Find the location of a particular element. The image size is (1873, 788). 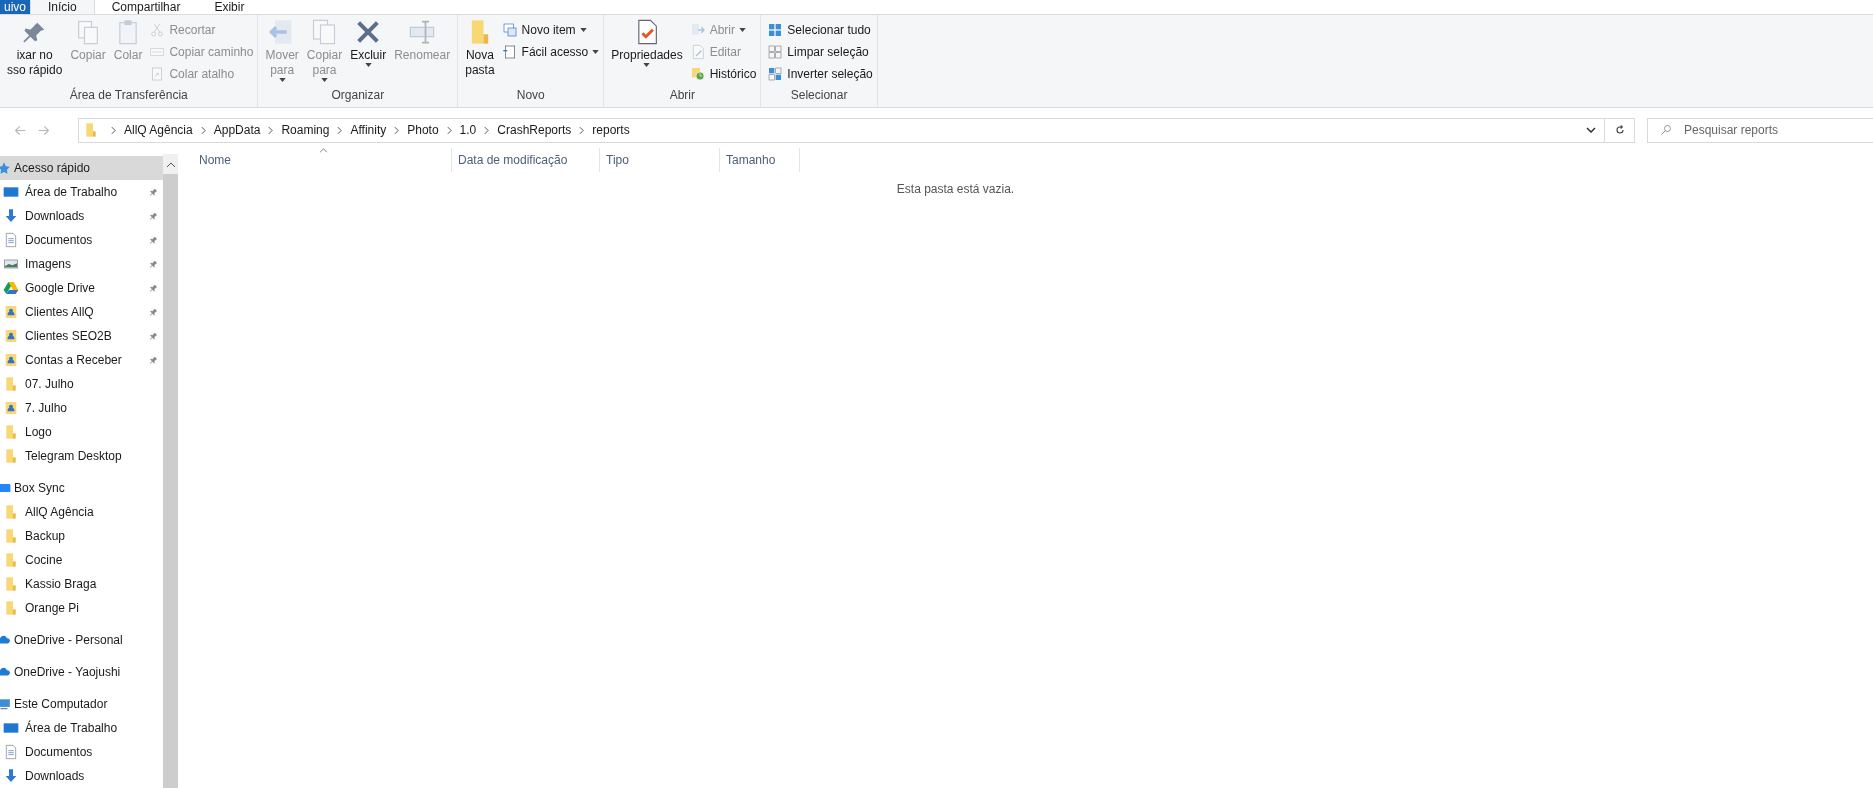

sidebar-item: Telegram Desktop is located at coordinates (81, 456).